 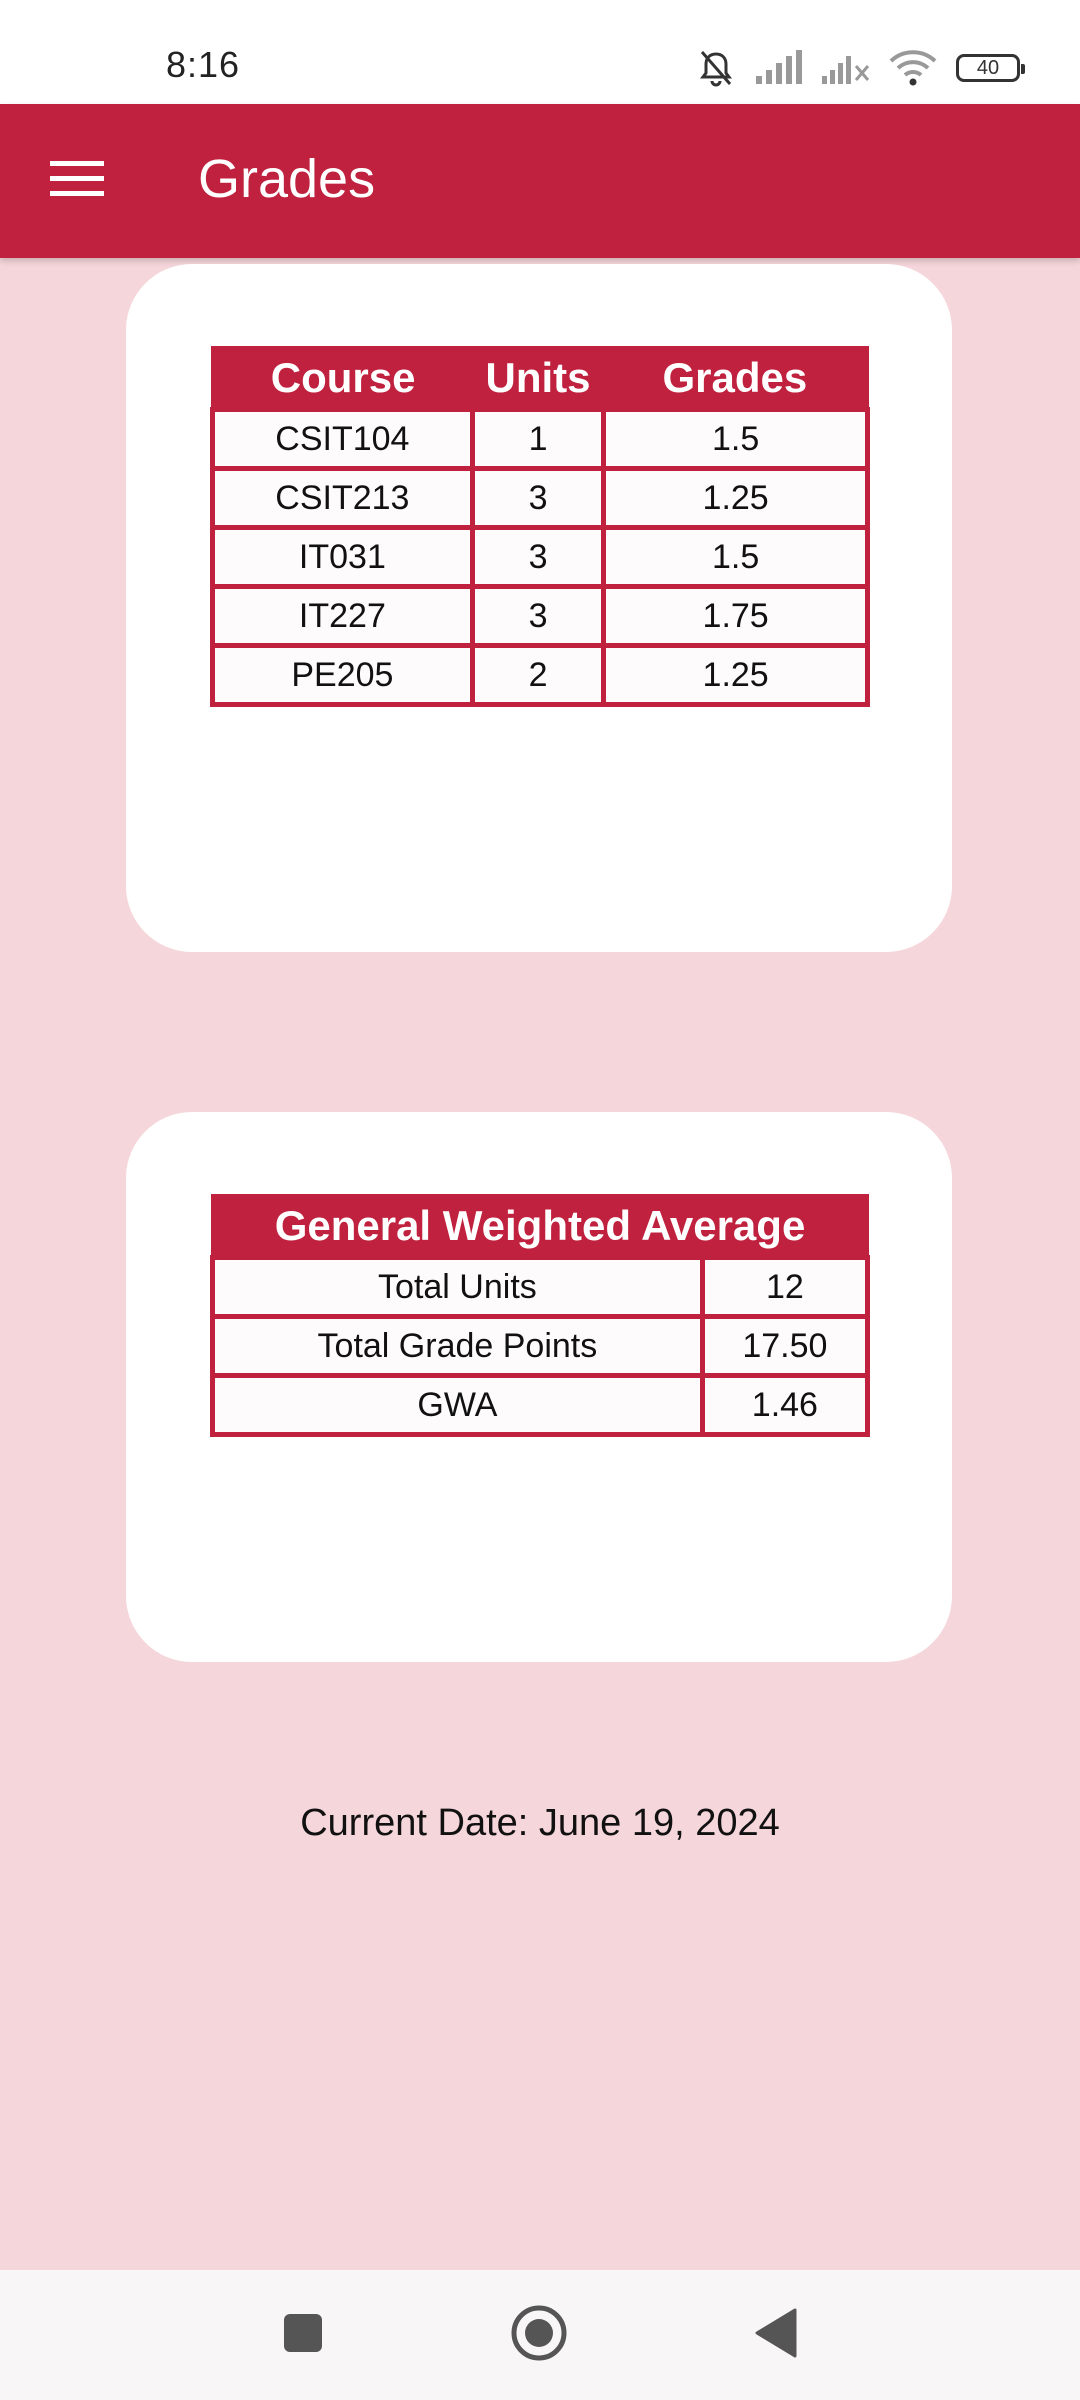 I want to click on back-button, so click(x=775, y=2335).